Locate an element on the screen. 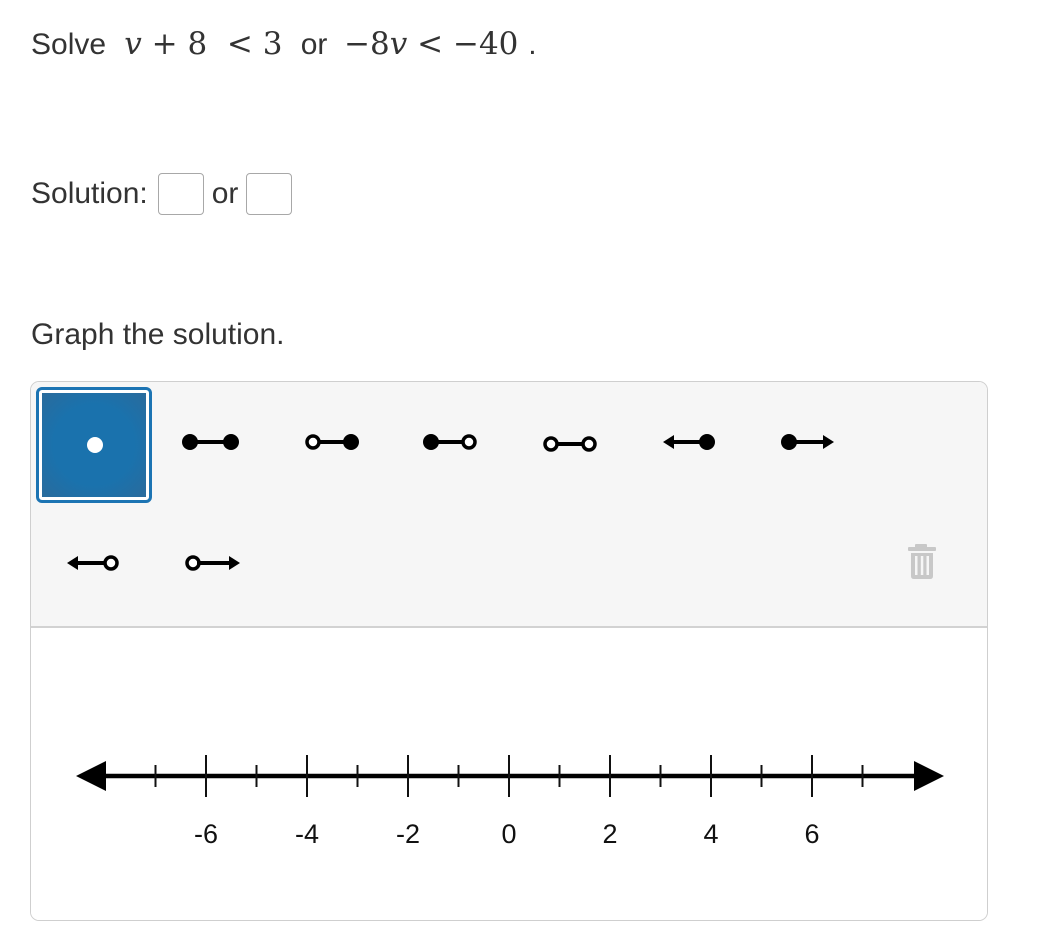  solution-label: Solution: is located at coordinates (89, 193).